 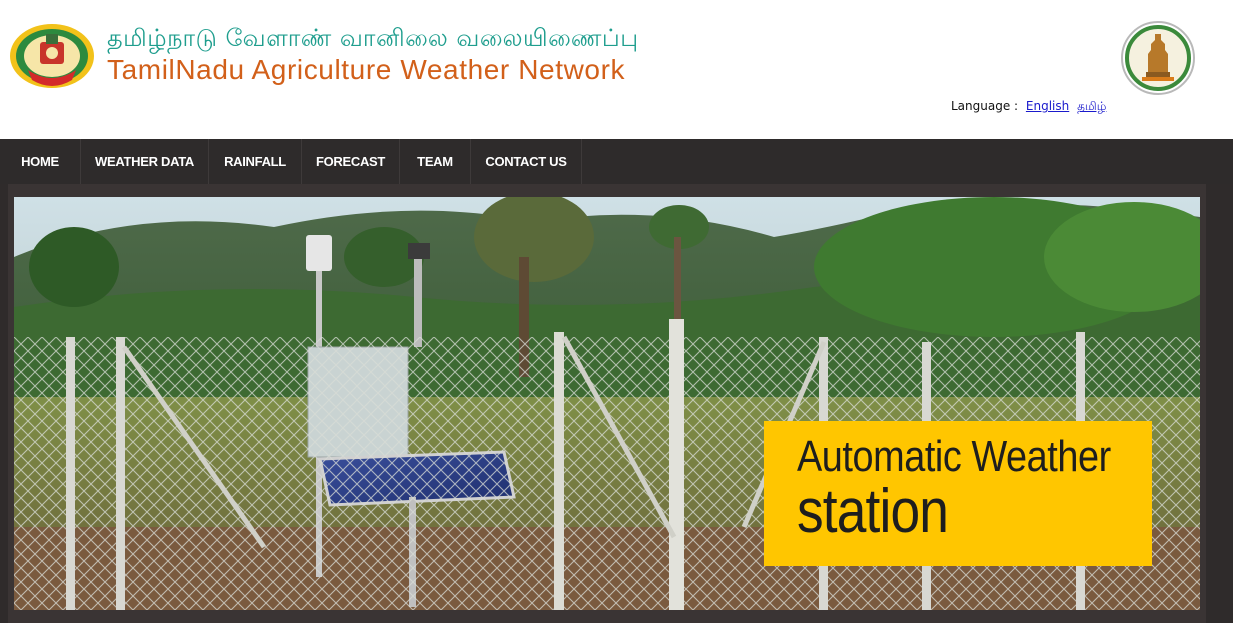 What do you see at coordinates (985, 106) in the screenshot?
I see `language-label: Language :` at bounding box center [985, 106].